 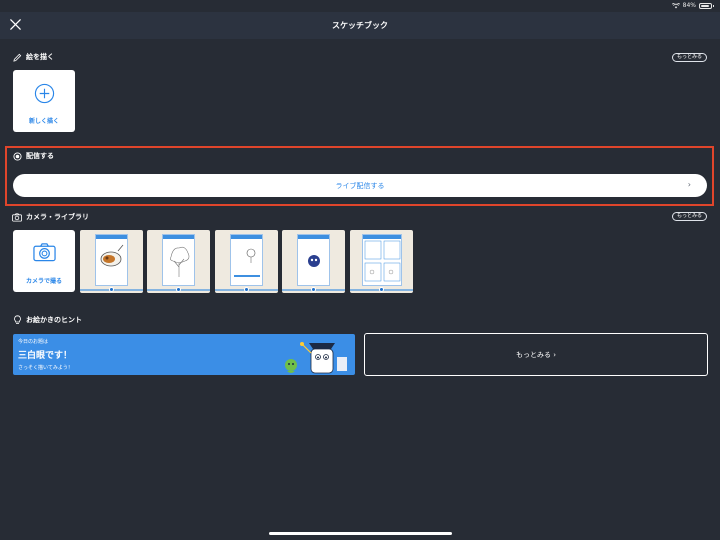 I want to click on battery-icon, so click(x=706, y=5).